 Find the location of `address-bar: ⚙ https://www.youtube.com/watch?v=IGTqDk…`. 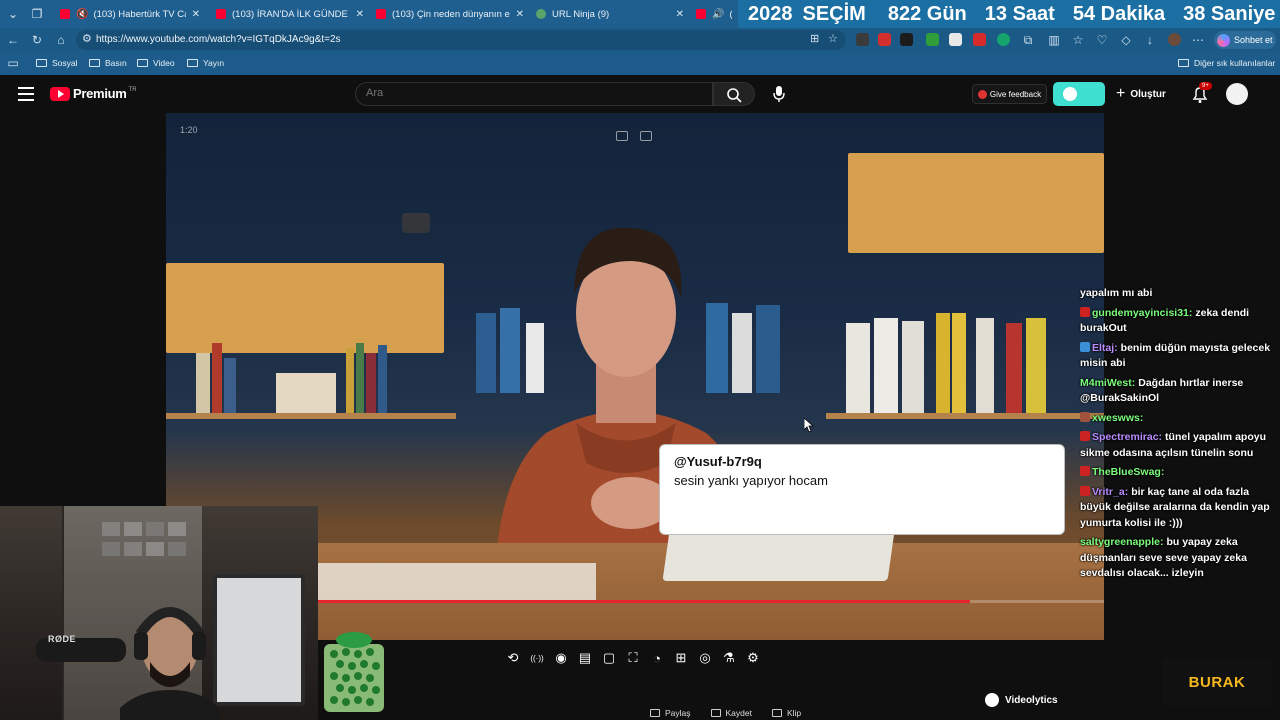

address-bar: ⚙ https://www.youtube.com/watch?v=IGTqDk… is located at coordinates (461, 40).